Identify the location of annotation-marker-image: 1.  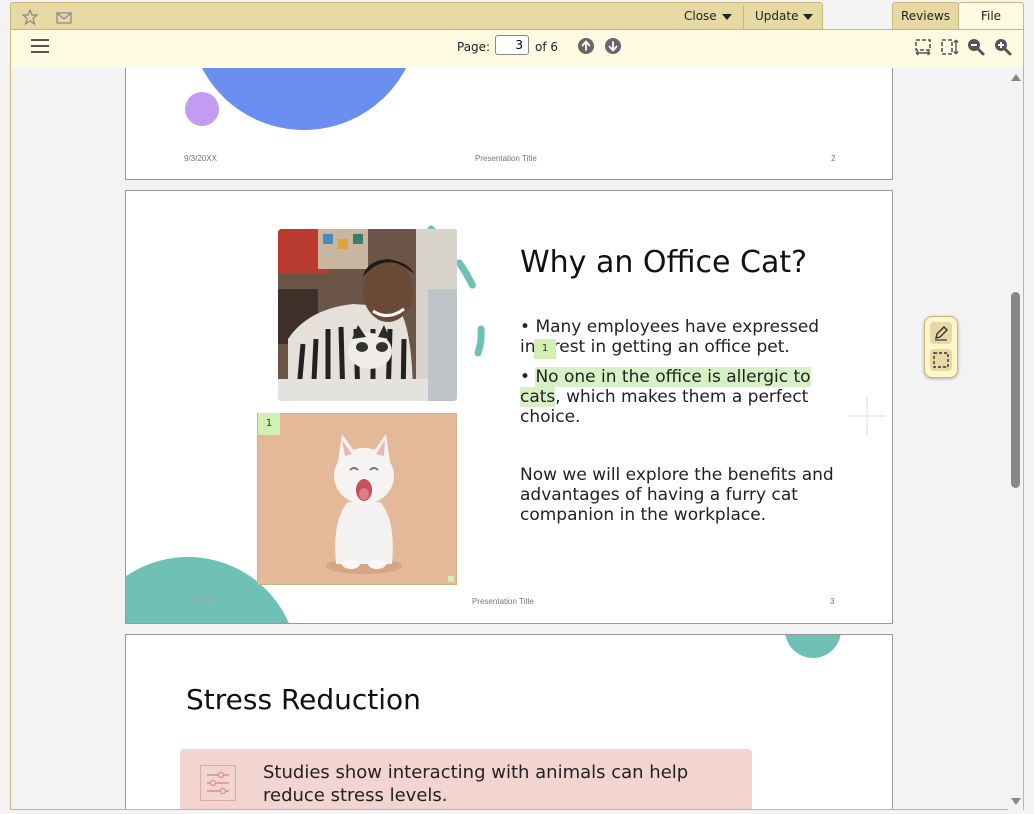
(269, 424).